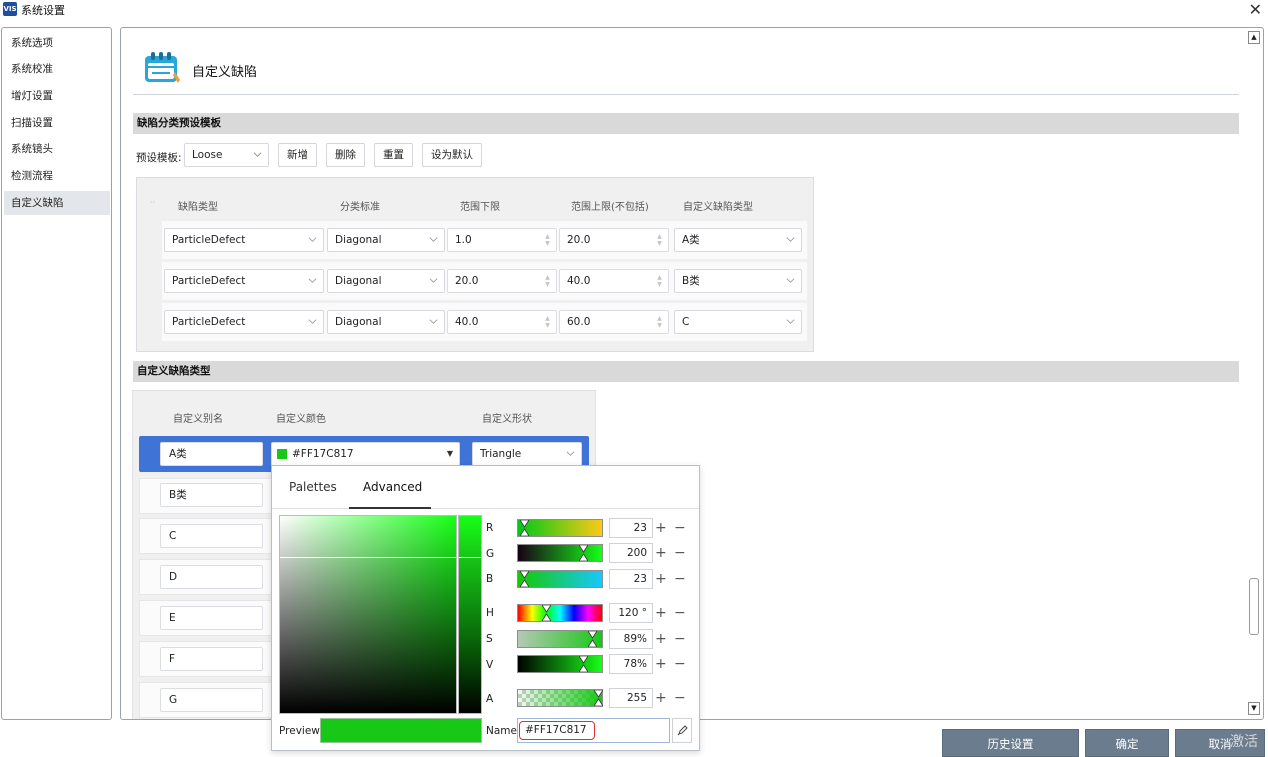 This screenshot has width=1268, height=757. Describe the element at coordinates (661, 553) in the screenshot. I see `g-plus-icon: +` at that location.